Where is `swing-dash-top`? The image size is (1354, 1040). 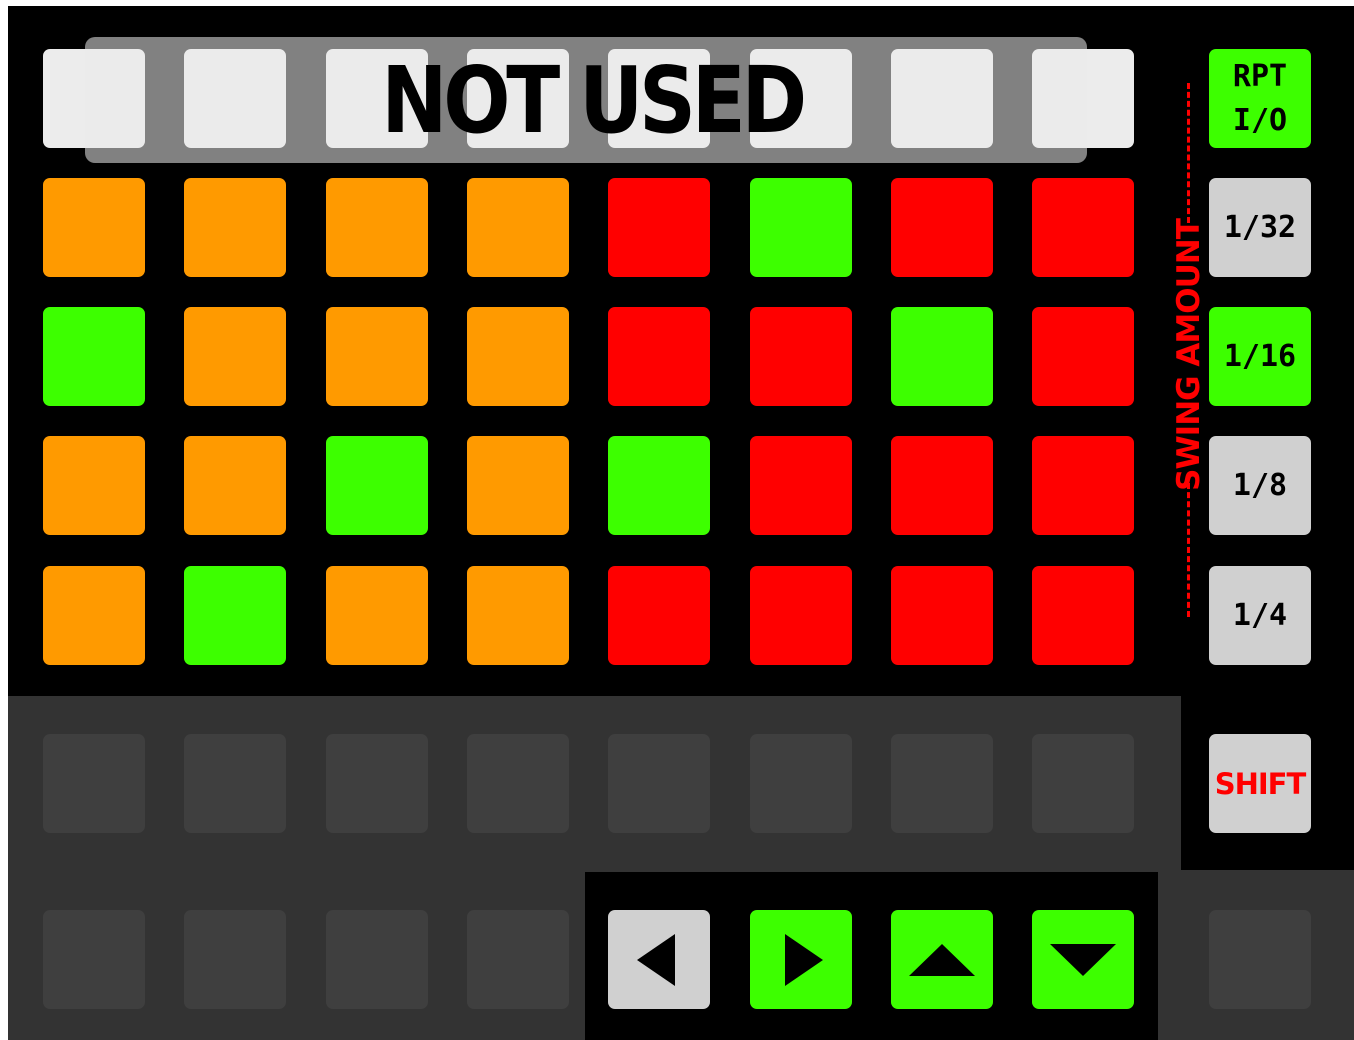 swing-dash-top is located at coordinates (1188, 153).